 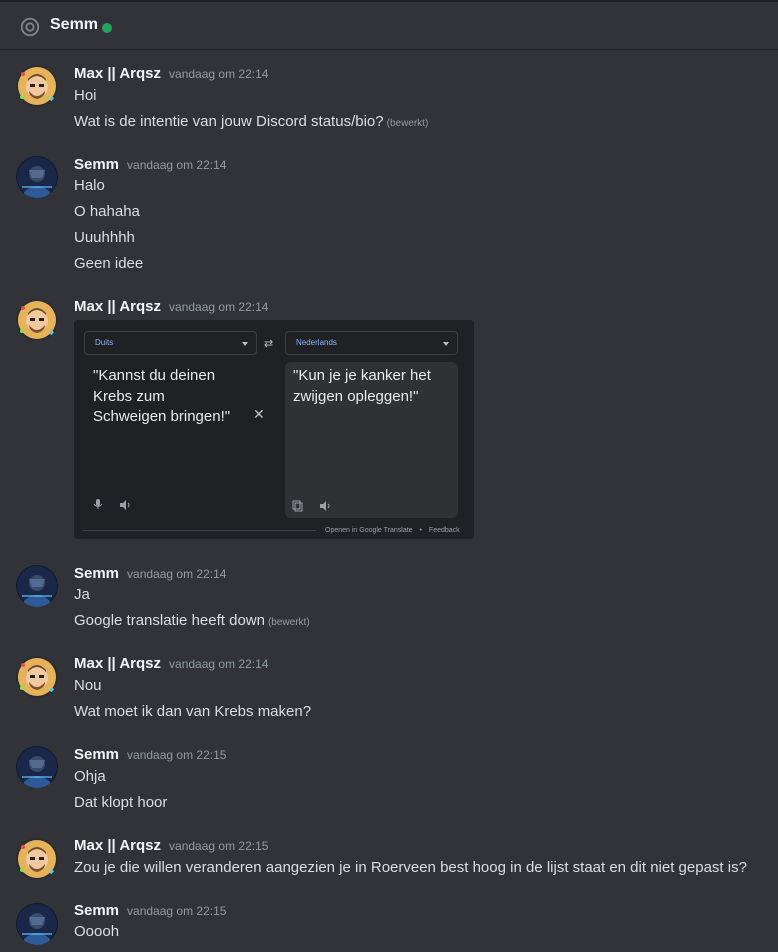 What do you see at coordinates (268, 343) in the screenshot?
I see `swap-languages-icon: ⇄` at bounding box center [268, 343].